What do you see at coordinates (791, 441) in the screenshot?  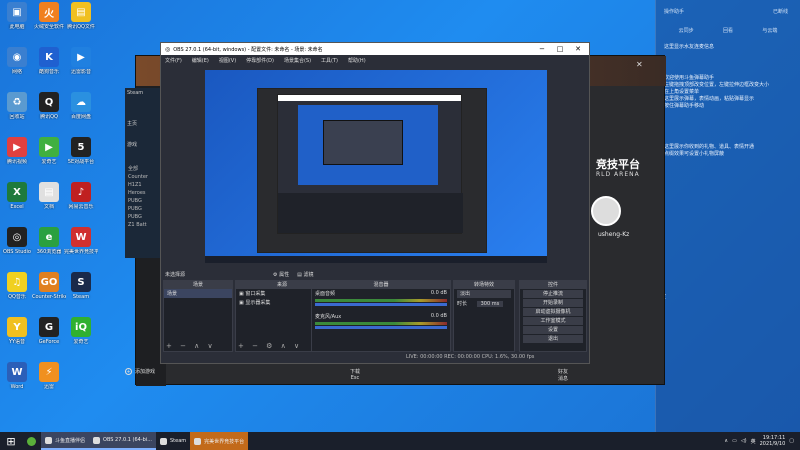 I see `notification-icon: ▢` at bounding box center [791, 441].